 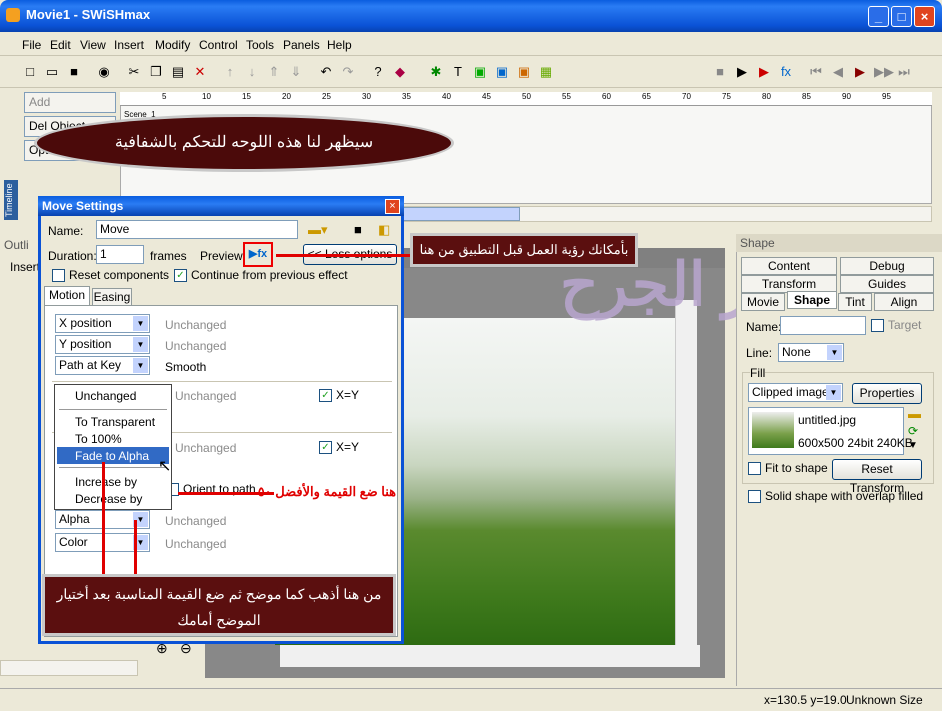 What do you see at coordinates (30, 72) in the screenshot?
I see `new-icon: □` at bounding box center [30, 72].